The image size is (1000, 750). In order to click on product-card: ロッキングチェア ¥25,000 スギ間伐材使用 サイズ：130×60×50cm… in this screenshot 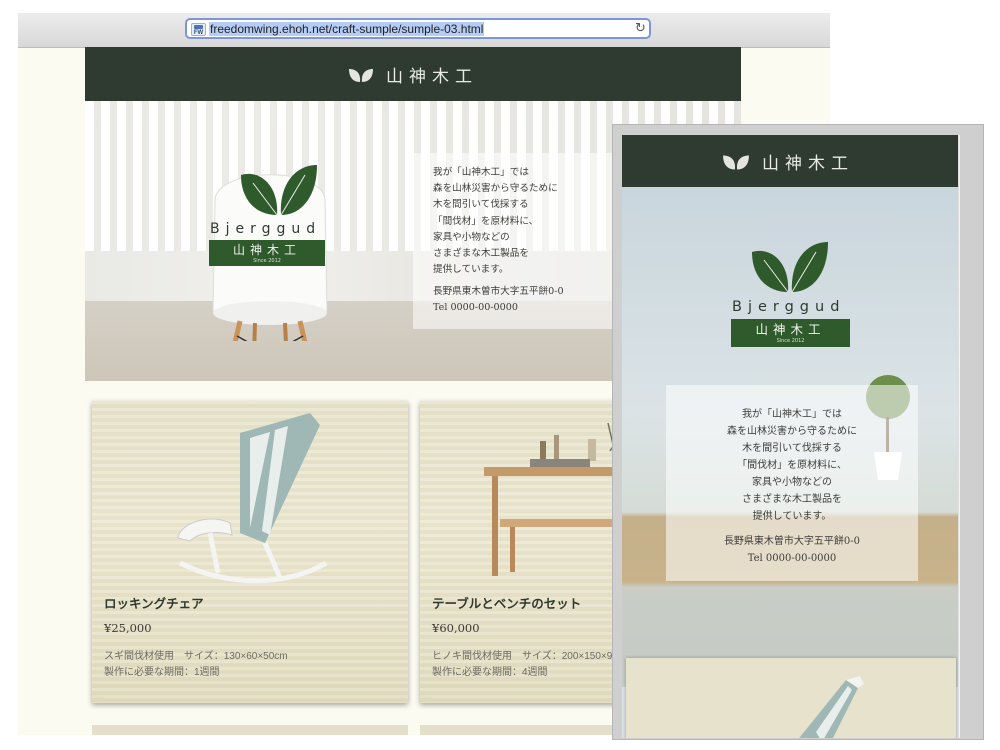, I will do `click(250, 552)`.